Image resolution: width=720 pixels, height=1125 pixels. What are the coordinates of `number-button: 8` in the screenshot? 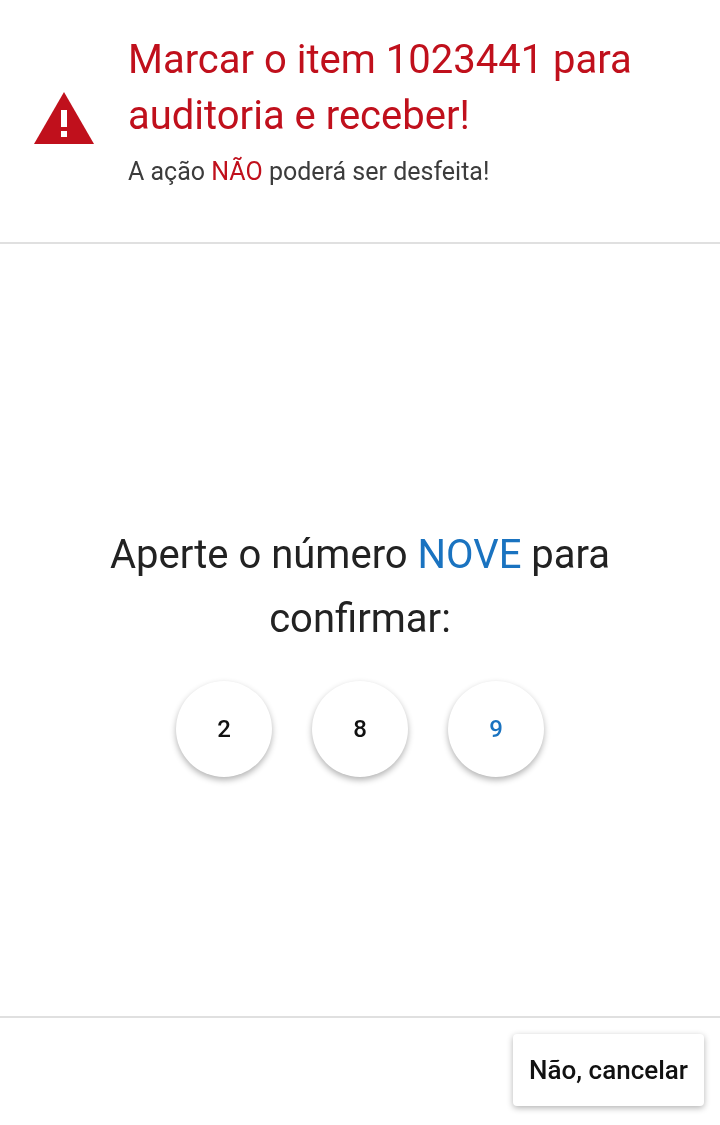 It's located at (360, 729).